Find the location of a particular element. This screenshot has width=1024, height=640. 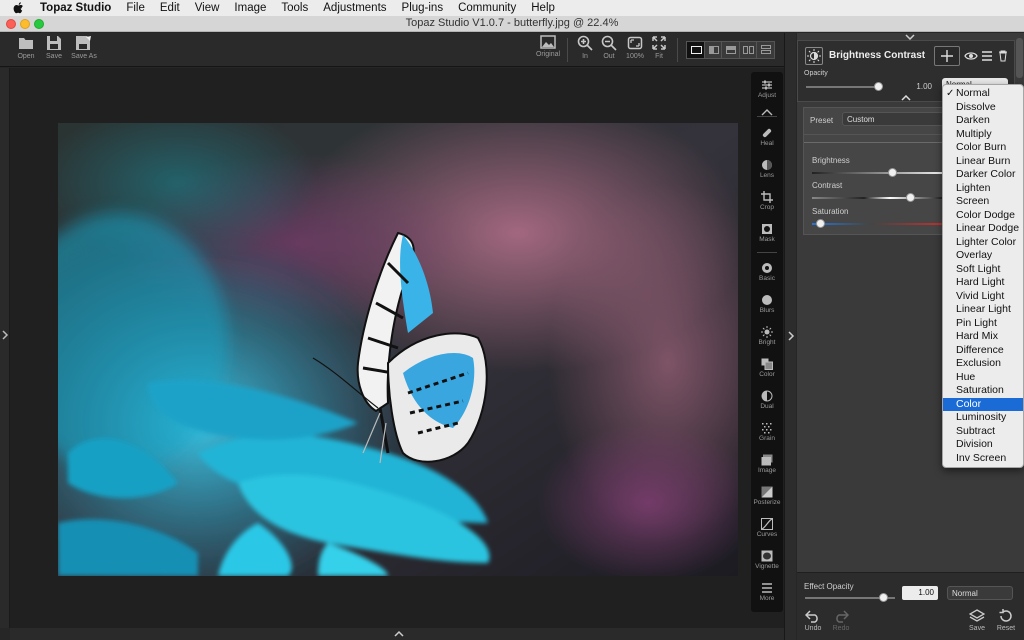

sliders-icon is located at coordinates (767, 85).